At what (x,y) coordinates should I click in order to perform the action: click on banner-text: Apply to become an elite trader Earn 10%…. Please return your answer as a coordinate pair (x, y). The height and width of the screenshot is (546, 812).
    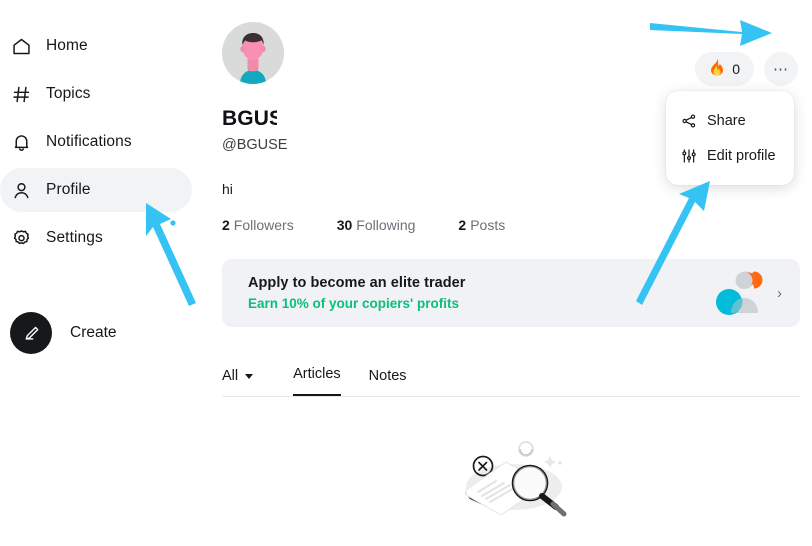
    Looking at the image, I should click on (475, 293).